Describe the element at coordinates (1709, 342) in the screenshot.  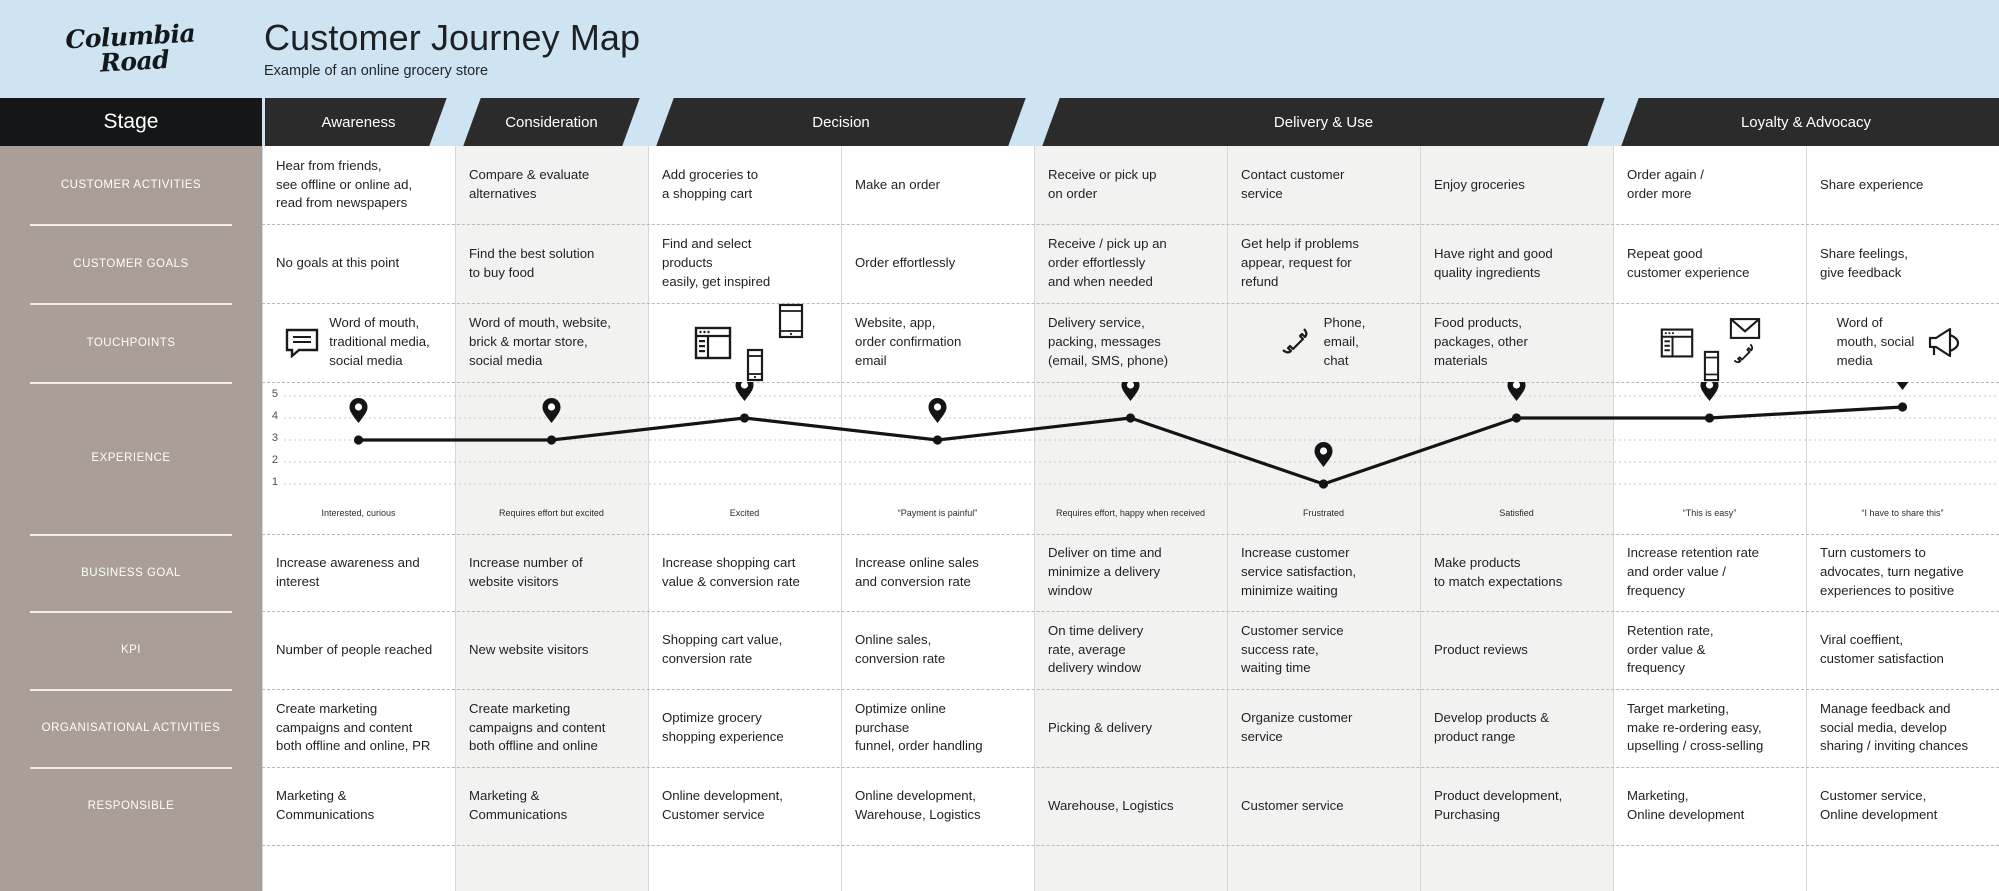
I see `cell-touchpoints` at that location.